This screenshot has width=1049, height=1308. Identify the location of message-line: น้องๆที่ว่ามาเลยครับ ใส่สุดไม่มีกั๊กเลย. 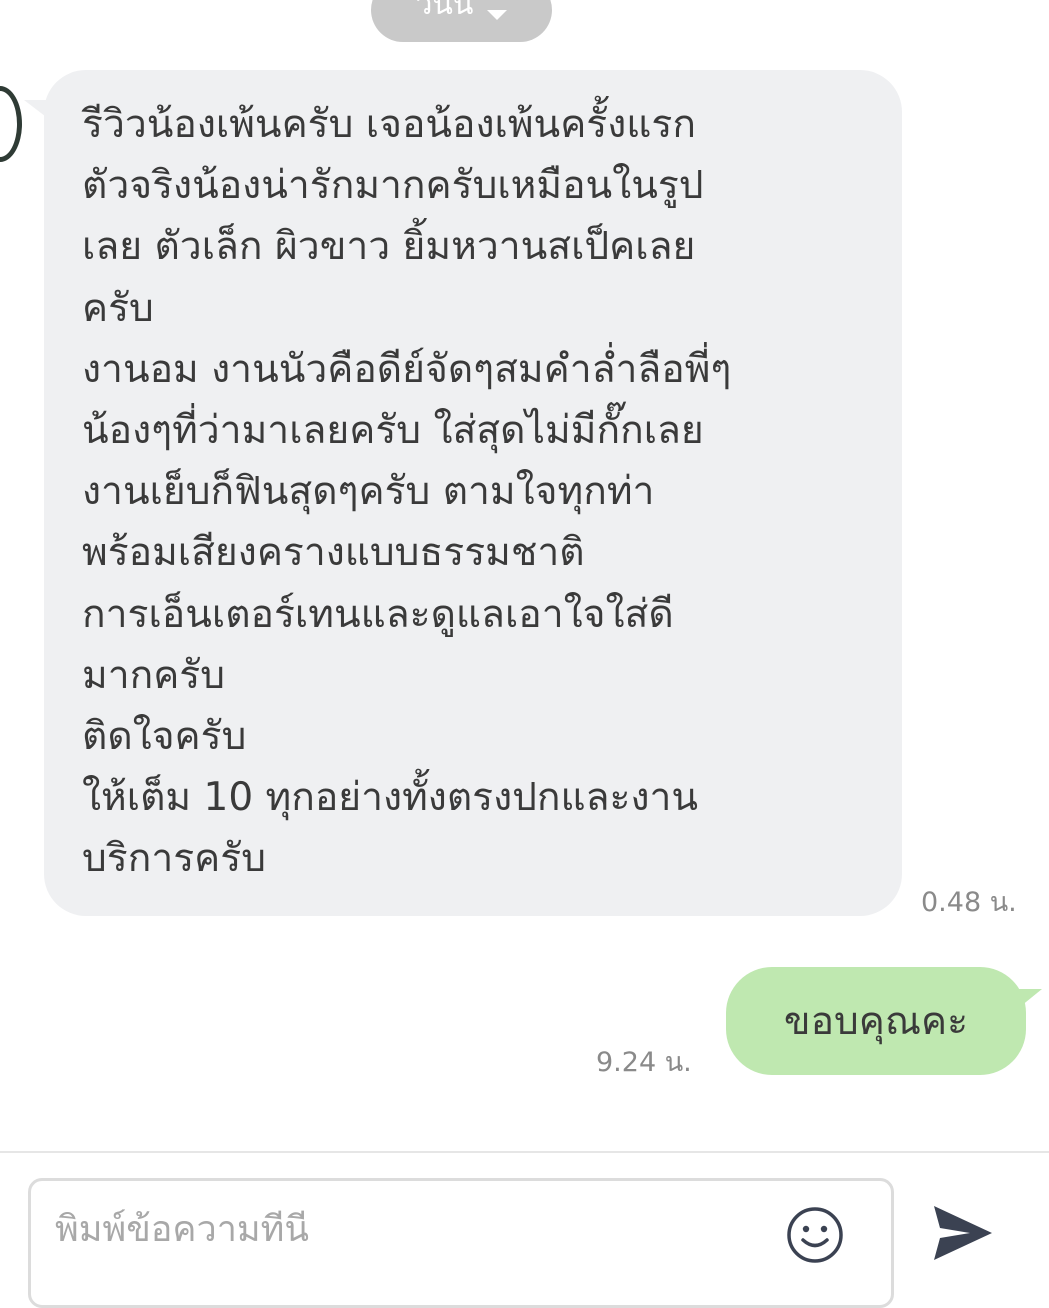
(393, 431).